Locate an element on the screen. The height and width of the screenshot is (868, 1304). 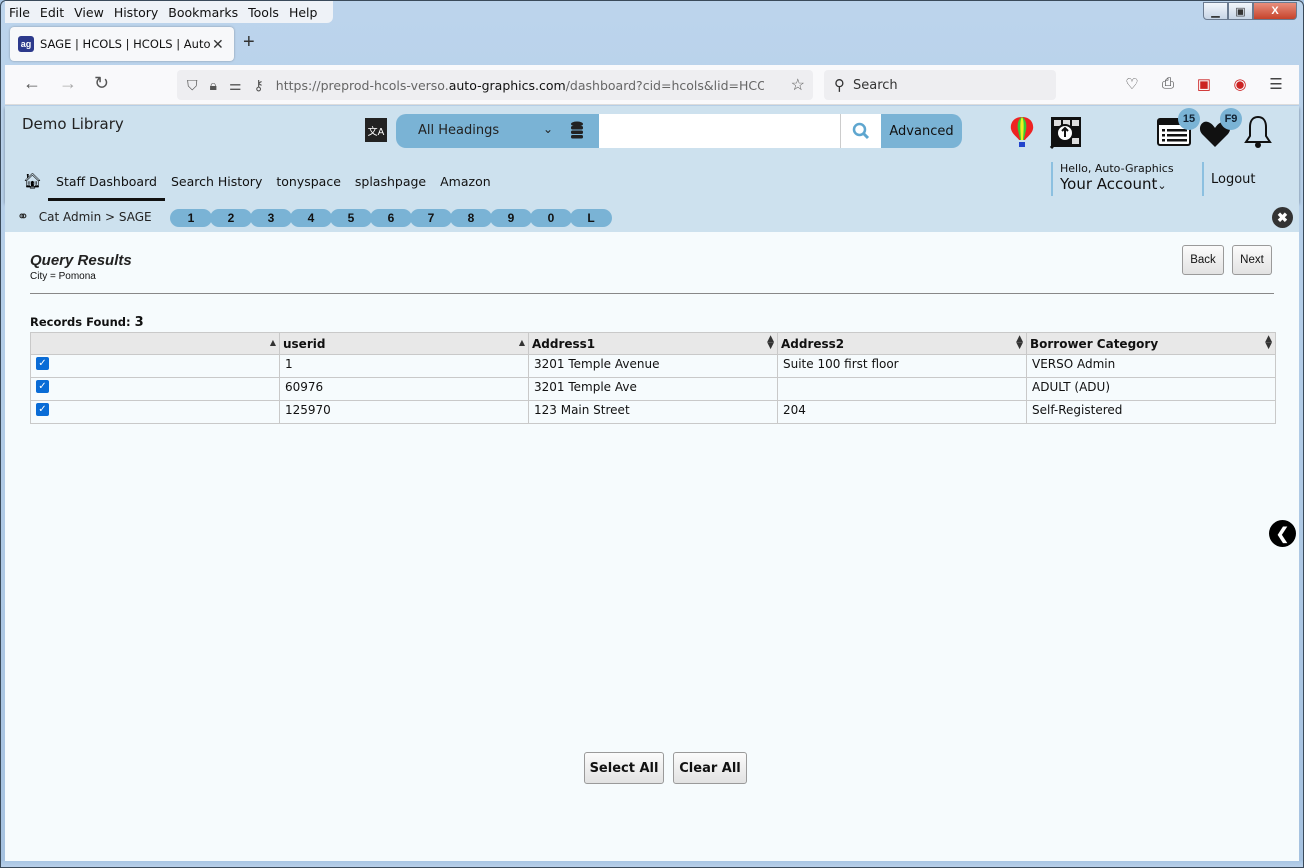
reload-icon: ↻ is located at coordinates (101, 83).